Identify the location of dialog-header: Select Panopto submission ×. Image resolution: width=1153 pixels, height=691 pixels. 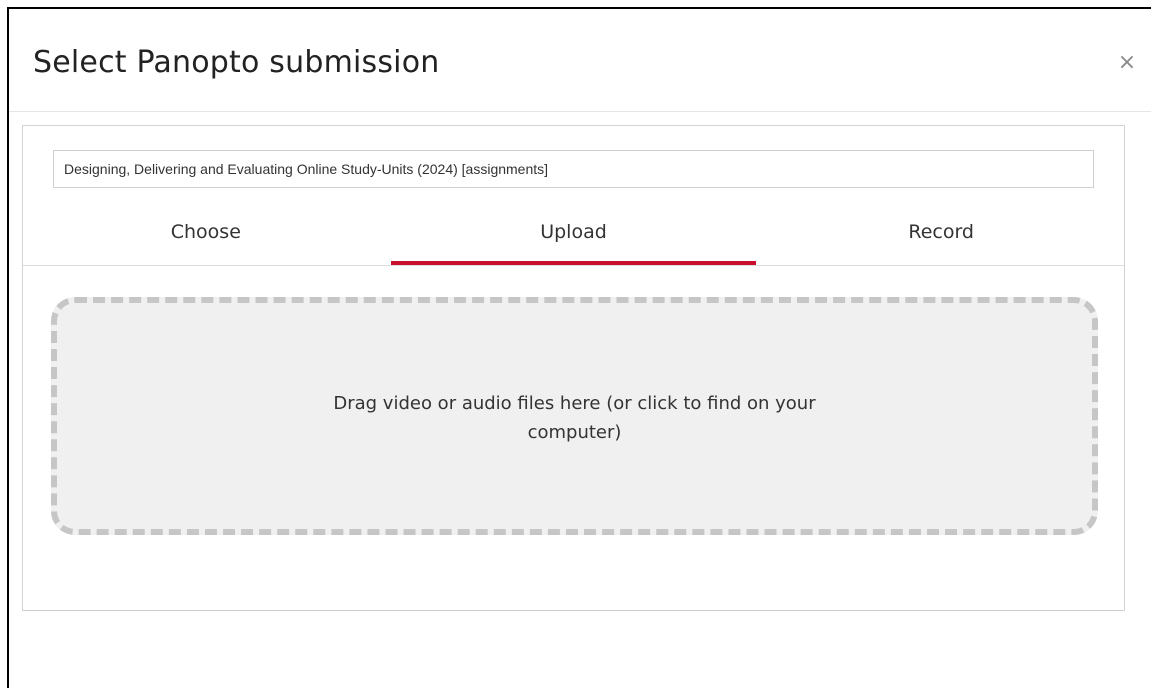
(580, 60).